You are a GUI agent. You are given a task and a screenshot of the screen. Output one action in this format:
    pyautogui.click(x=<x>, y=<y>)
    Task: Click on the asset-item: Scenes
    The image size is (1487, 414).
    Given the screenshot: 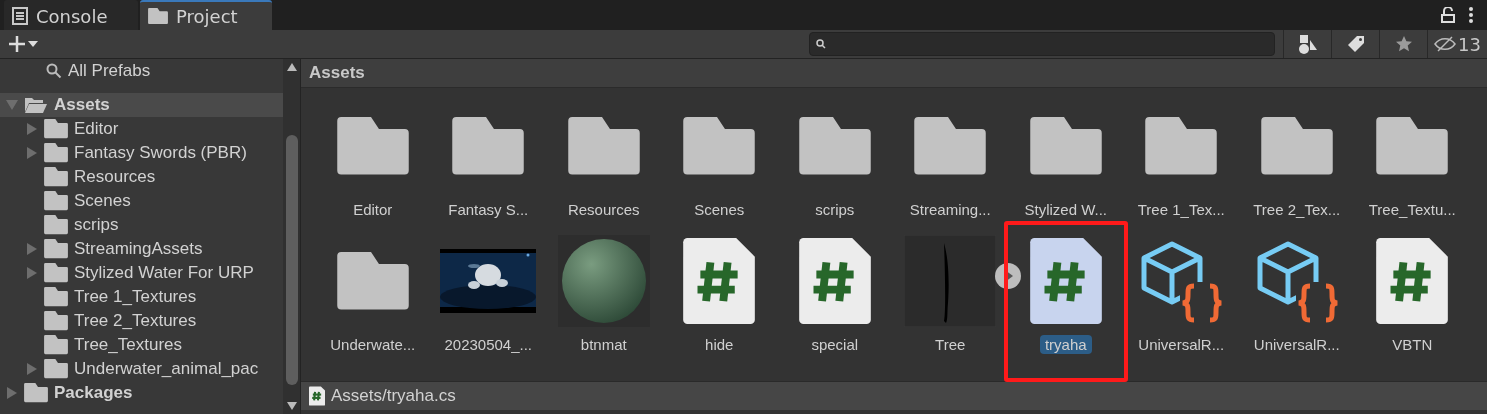 What is the action you would take?
    pyautogui.click(x=719, y=158)
    